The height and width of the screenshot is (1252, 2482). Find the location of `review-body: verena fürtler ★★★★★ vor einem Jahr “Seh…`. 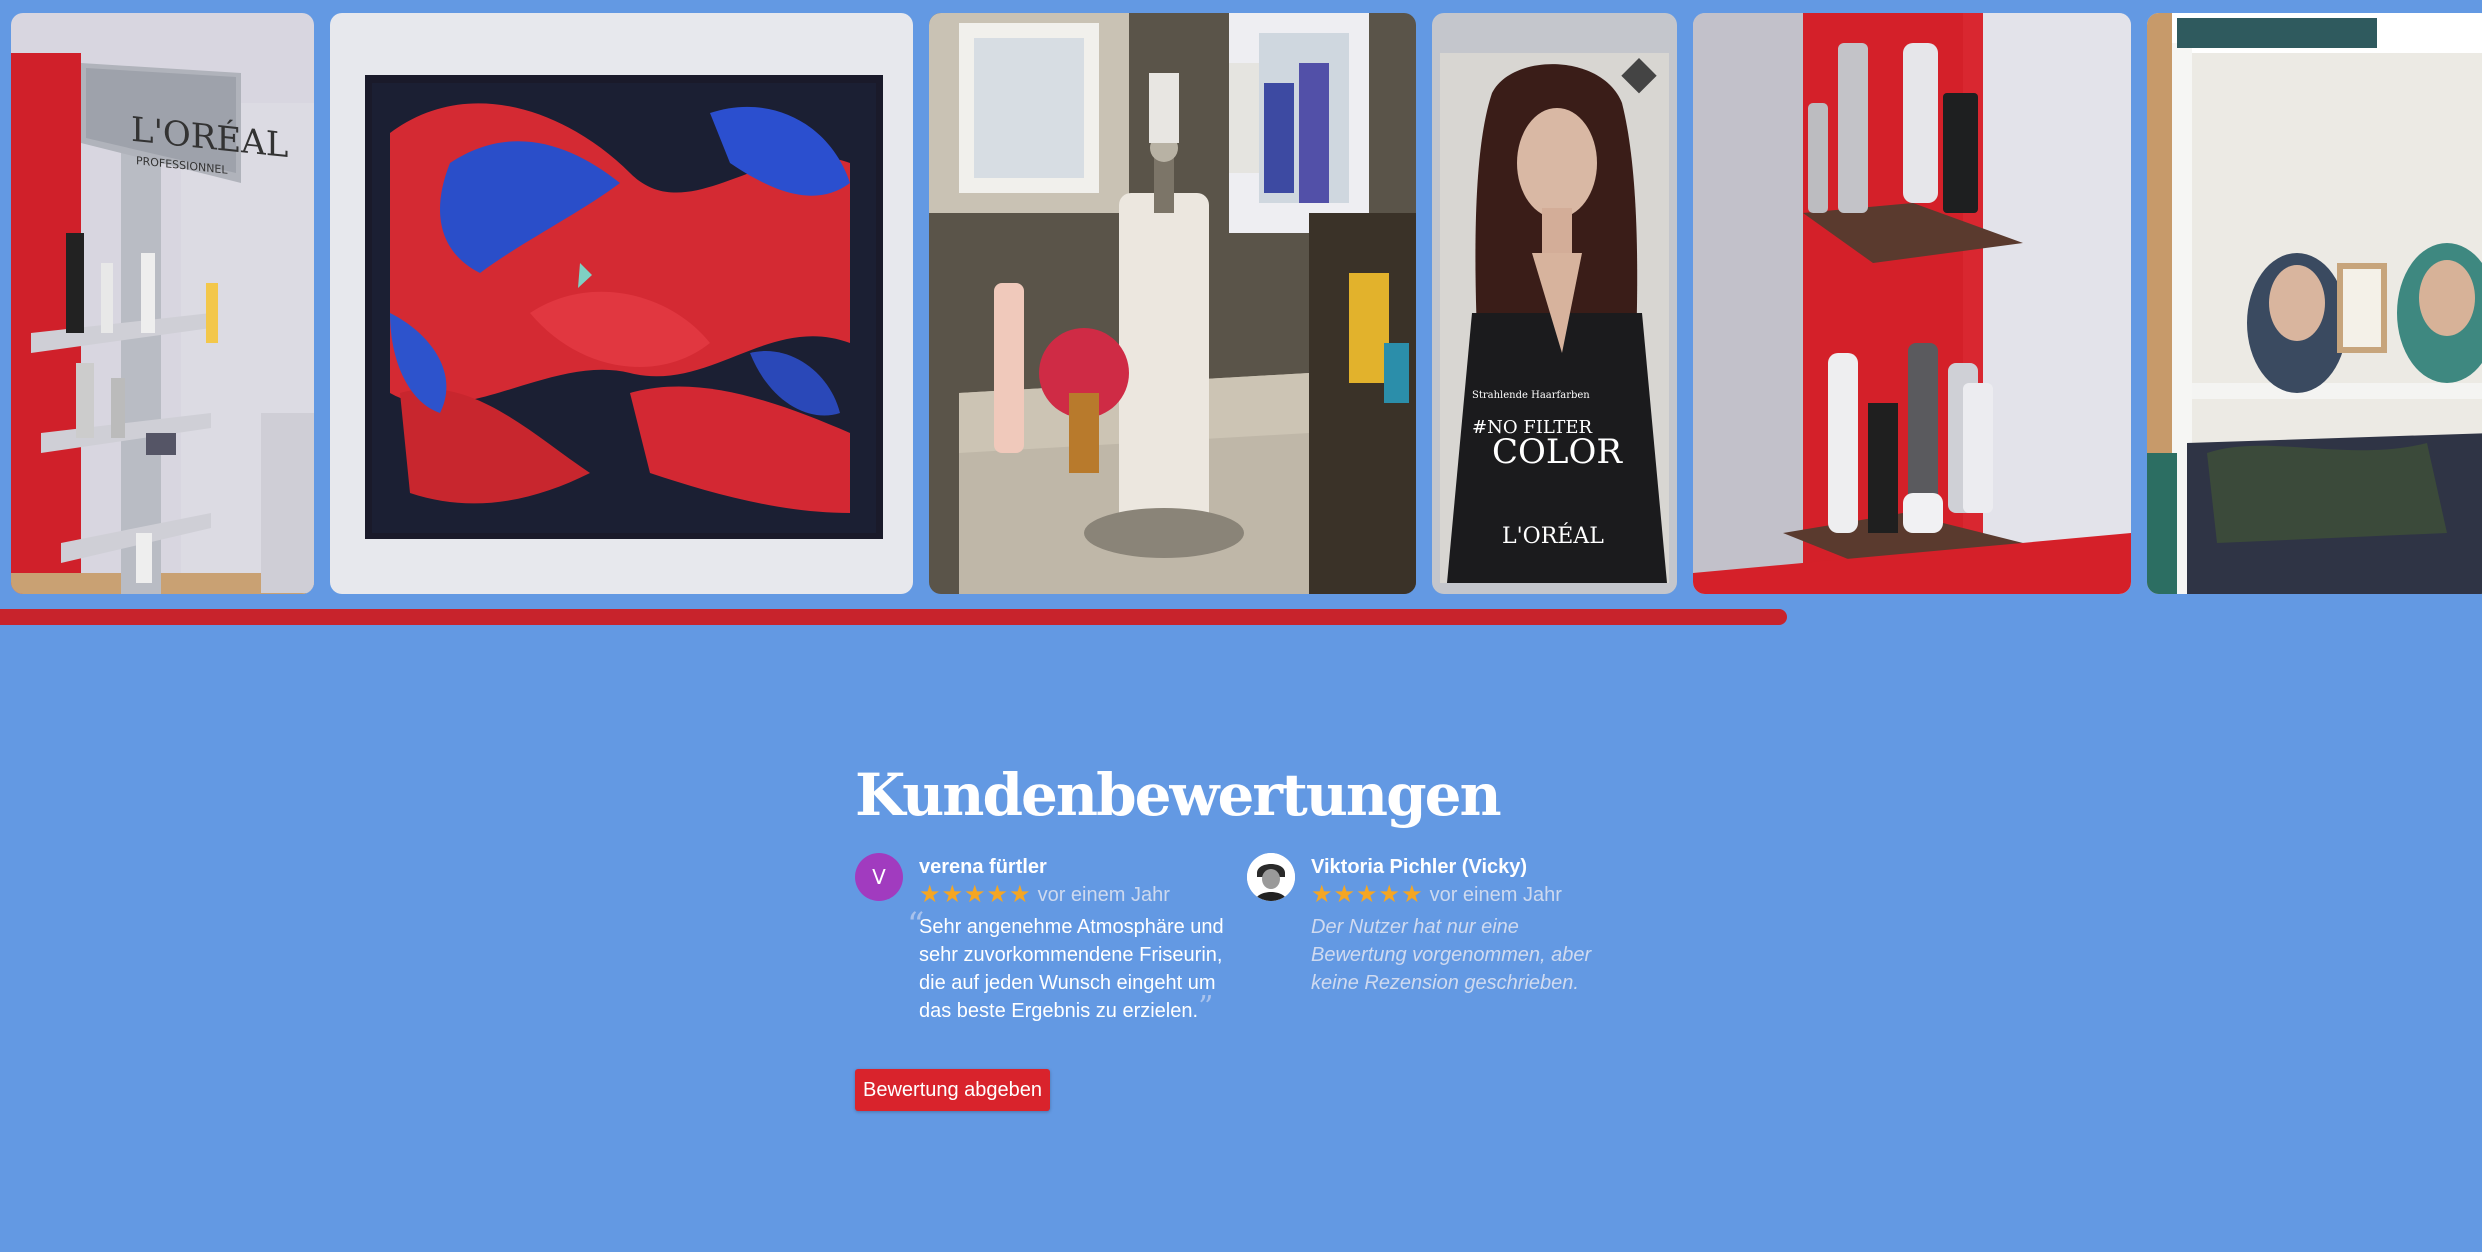

review-body: verena fürtler ★★★★★ vor einem Jahr “Seh… is located at coordinates (1078, 939).